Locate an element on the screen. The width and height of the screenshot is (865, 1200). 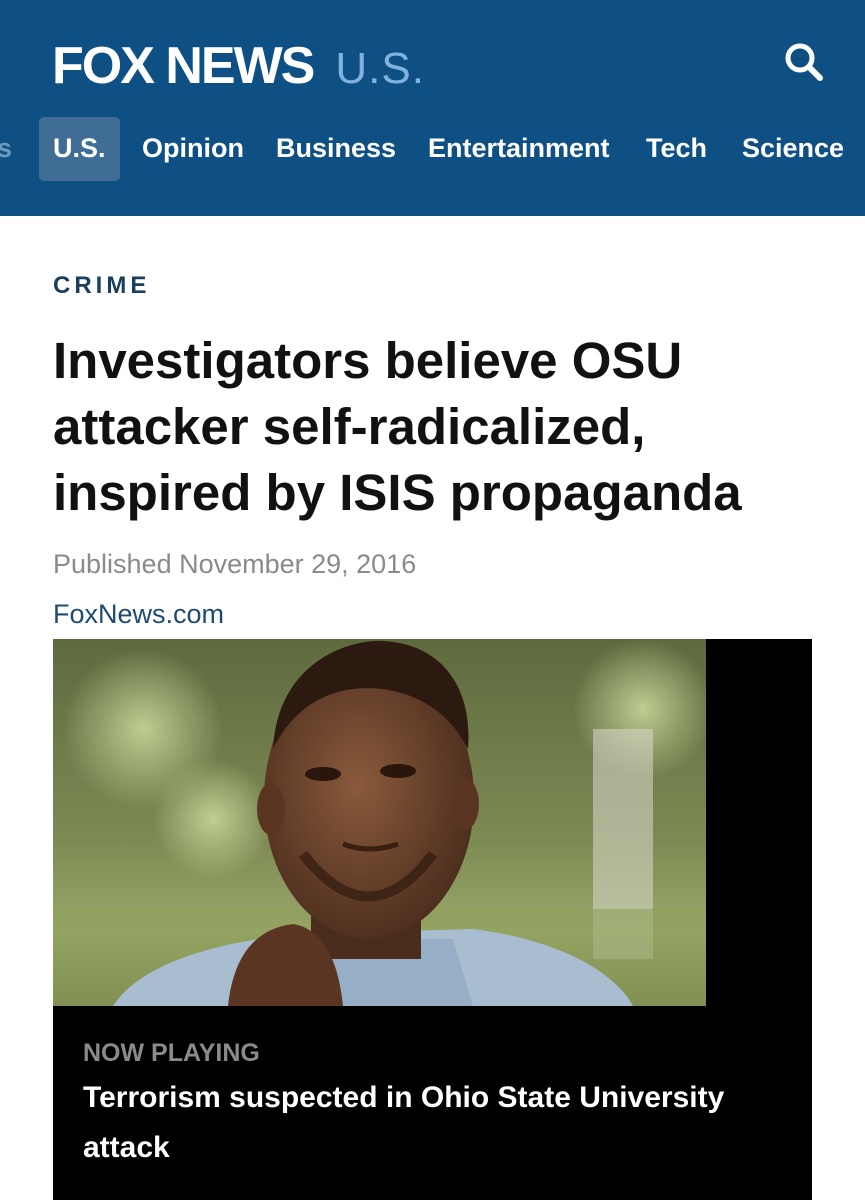
source-link: FoxNews.com is located at coordinates (138, 614).